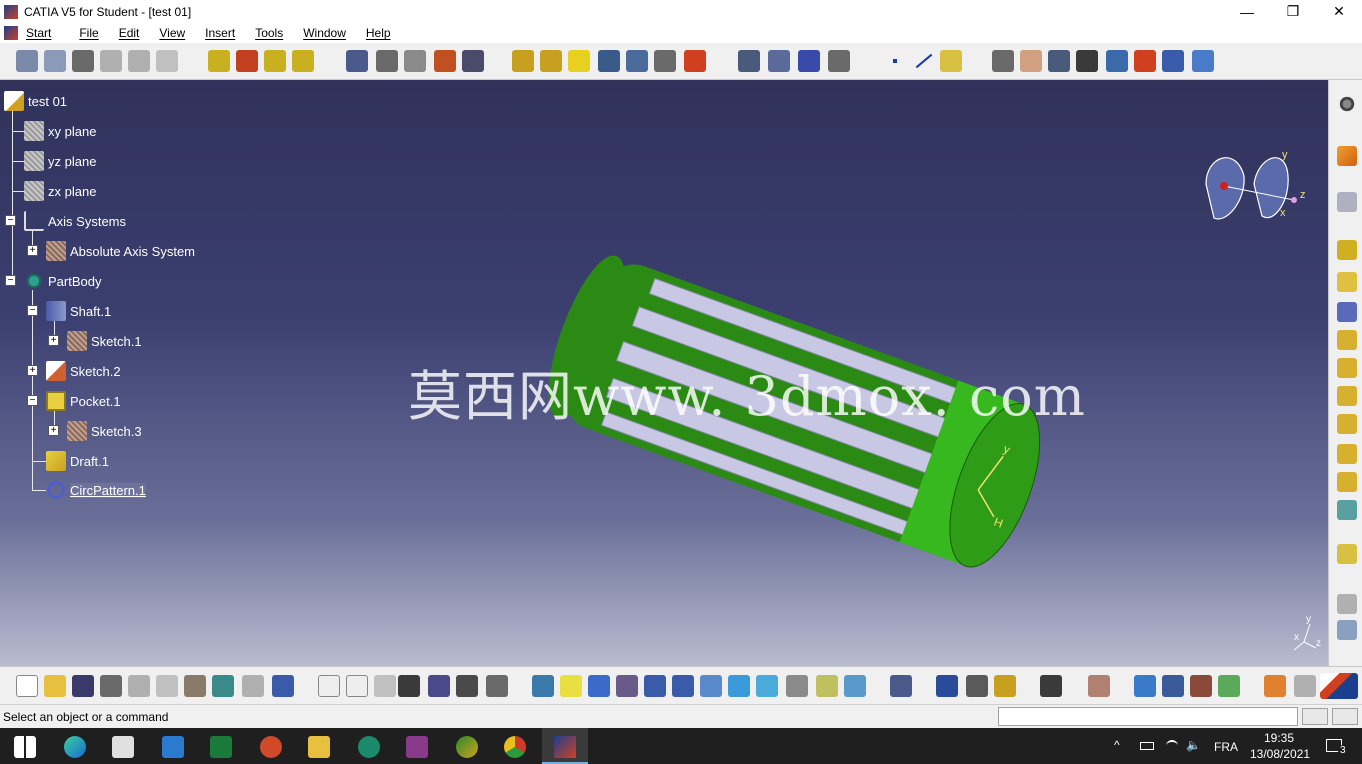 Image resolution: width=1362 pixels, height=764 pixels. What do you see at coordinates (378, 33) in the screenshot?
I see `menu-help: Help` at bounding box center [378, 33].